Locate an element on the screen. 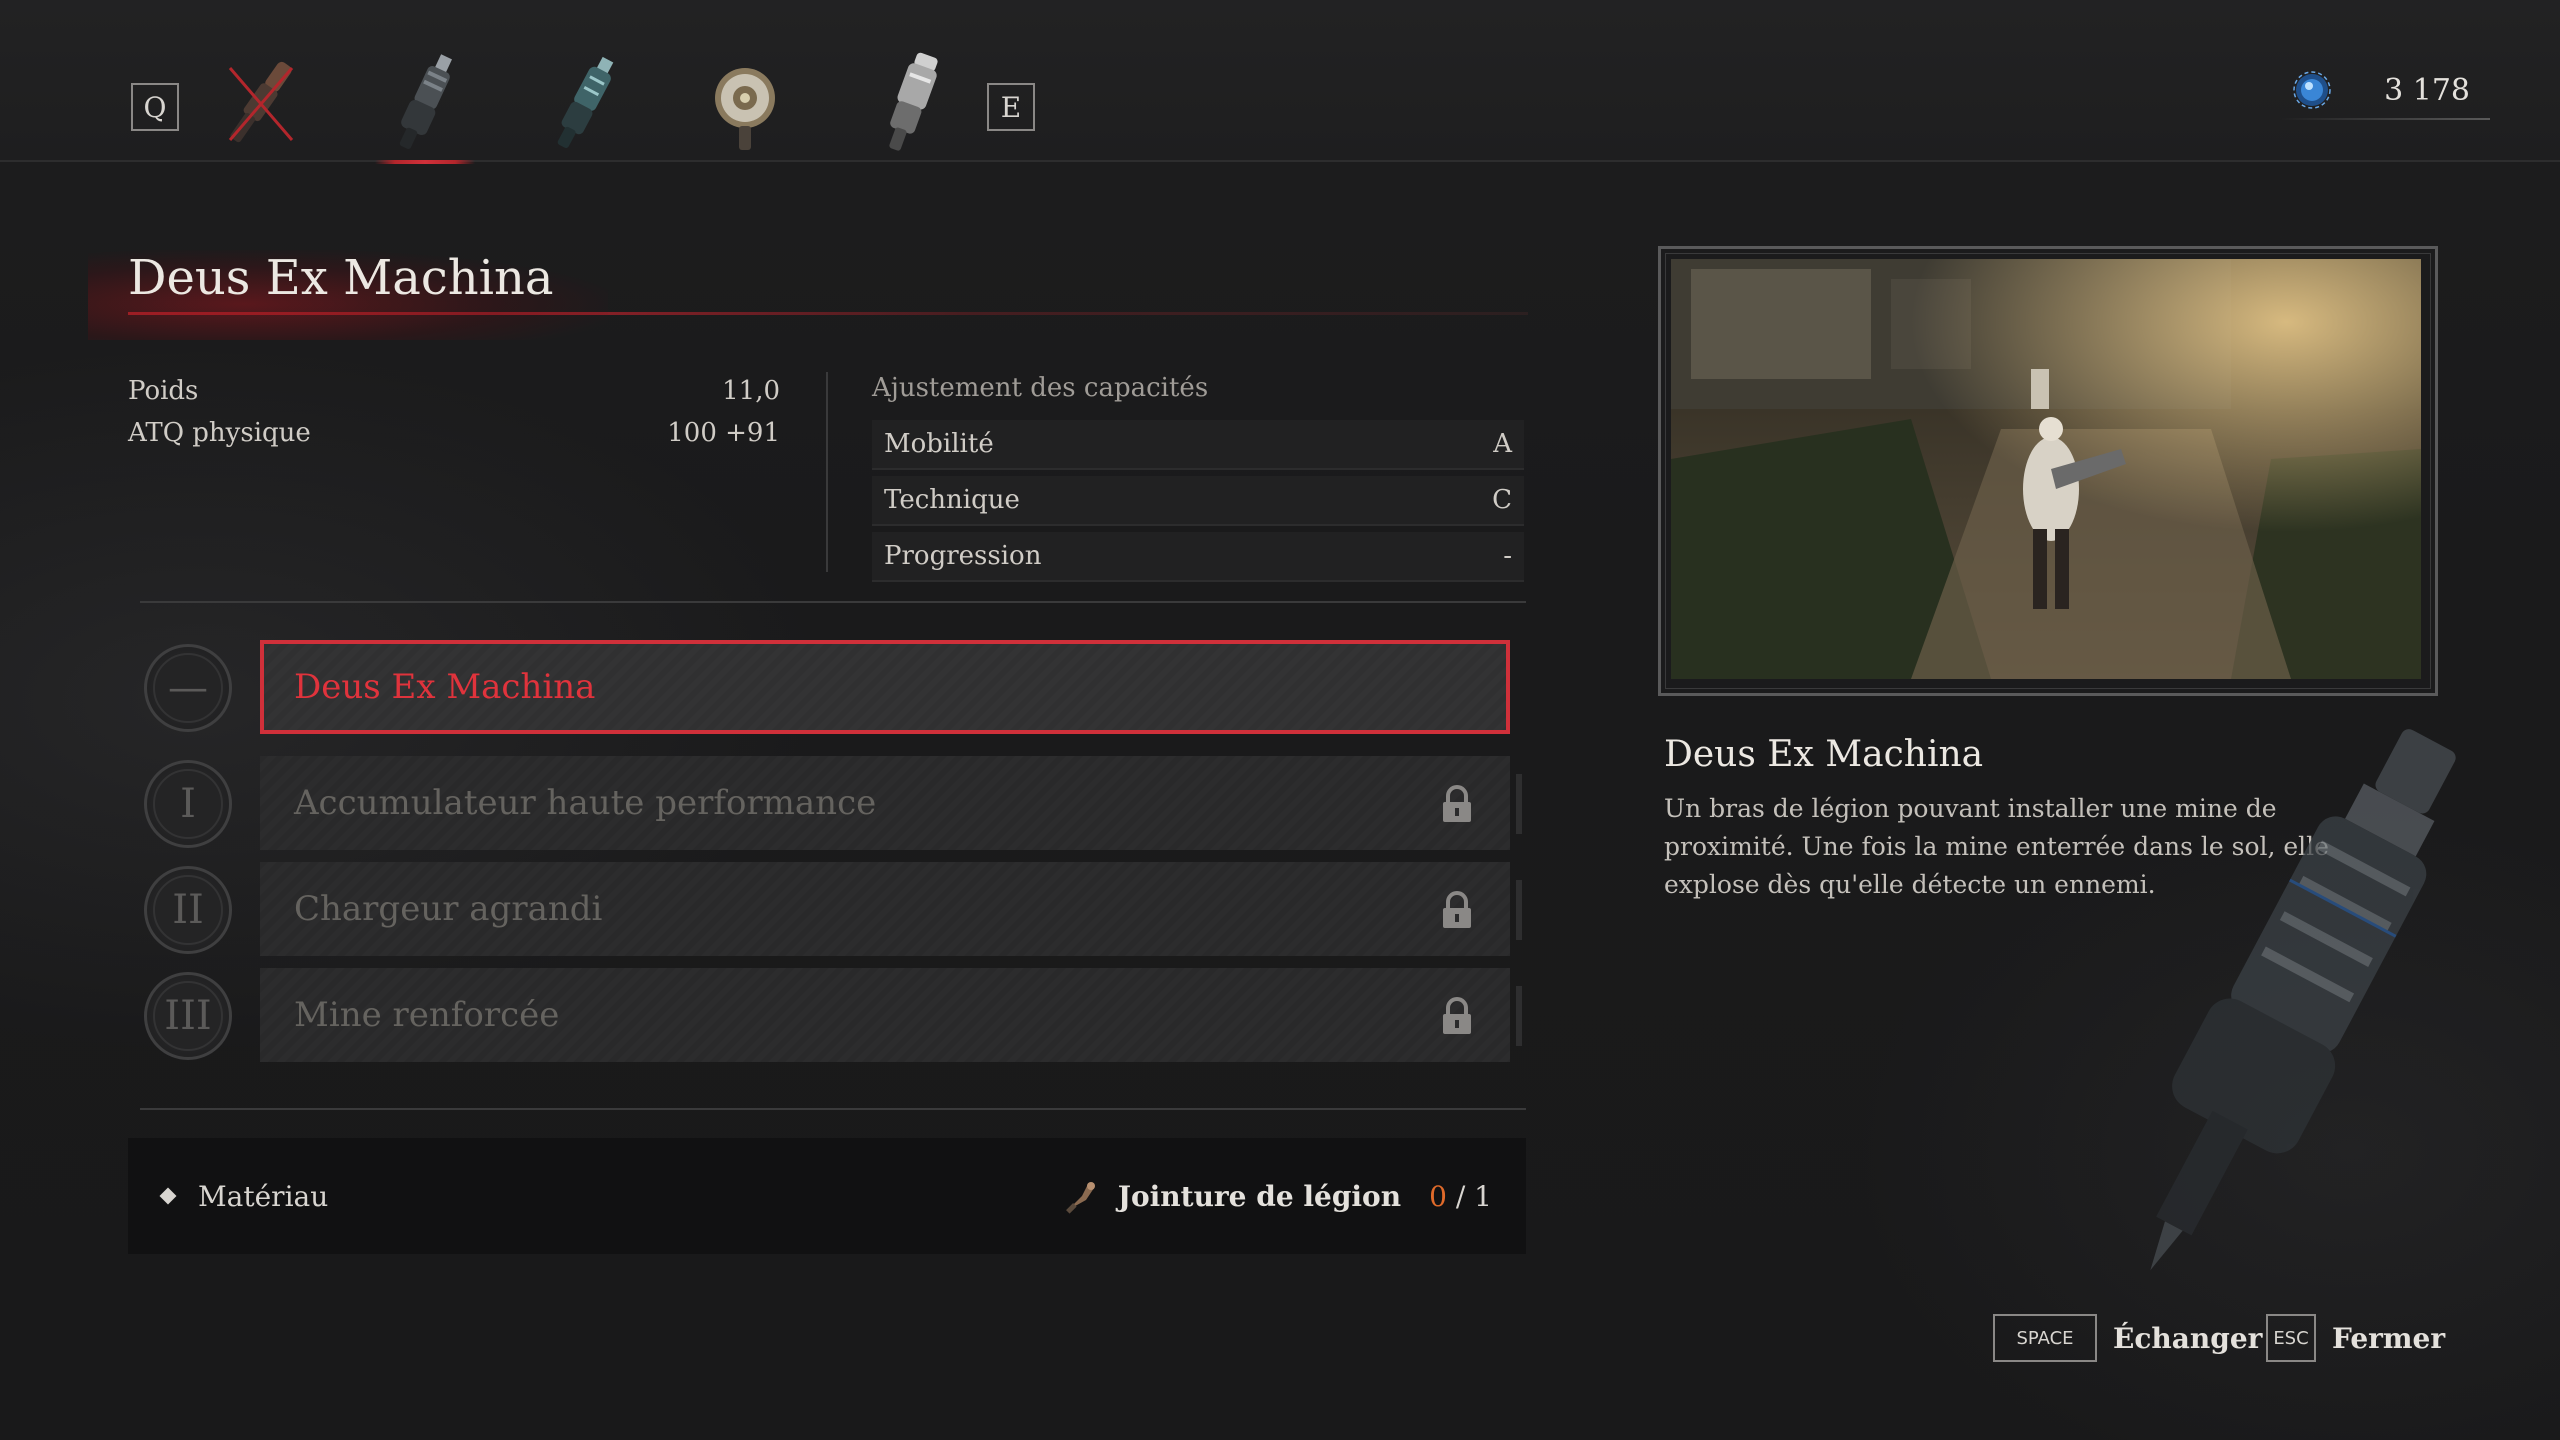  esc-key: ESC is located at coordinates (2291, 1338).